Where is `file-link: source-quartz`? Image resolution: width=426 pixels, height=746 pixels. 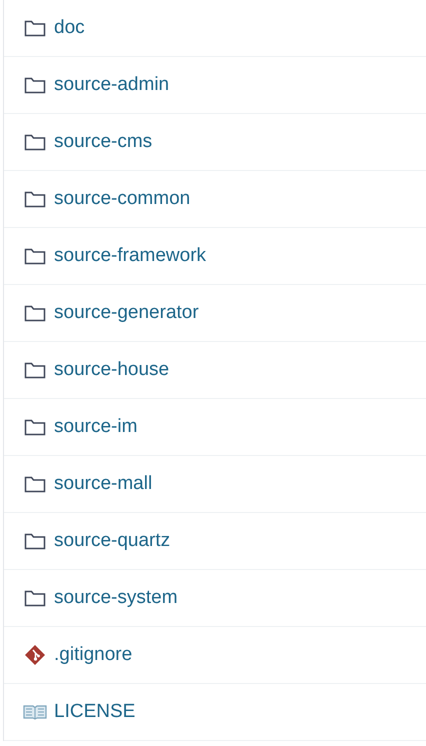
file-link: source-quartz is located at coordinates (112, 541).